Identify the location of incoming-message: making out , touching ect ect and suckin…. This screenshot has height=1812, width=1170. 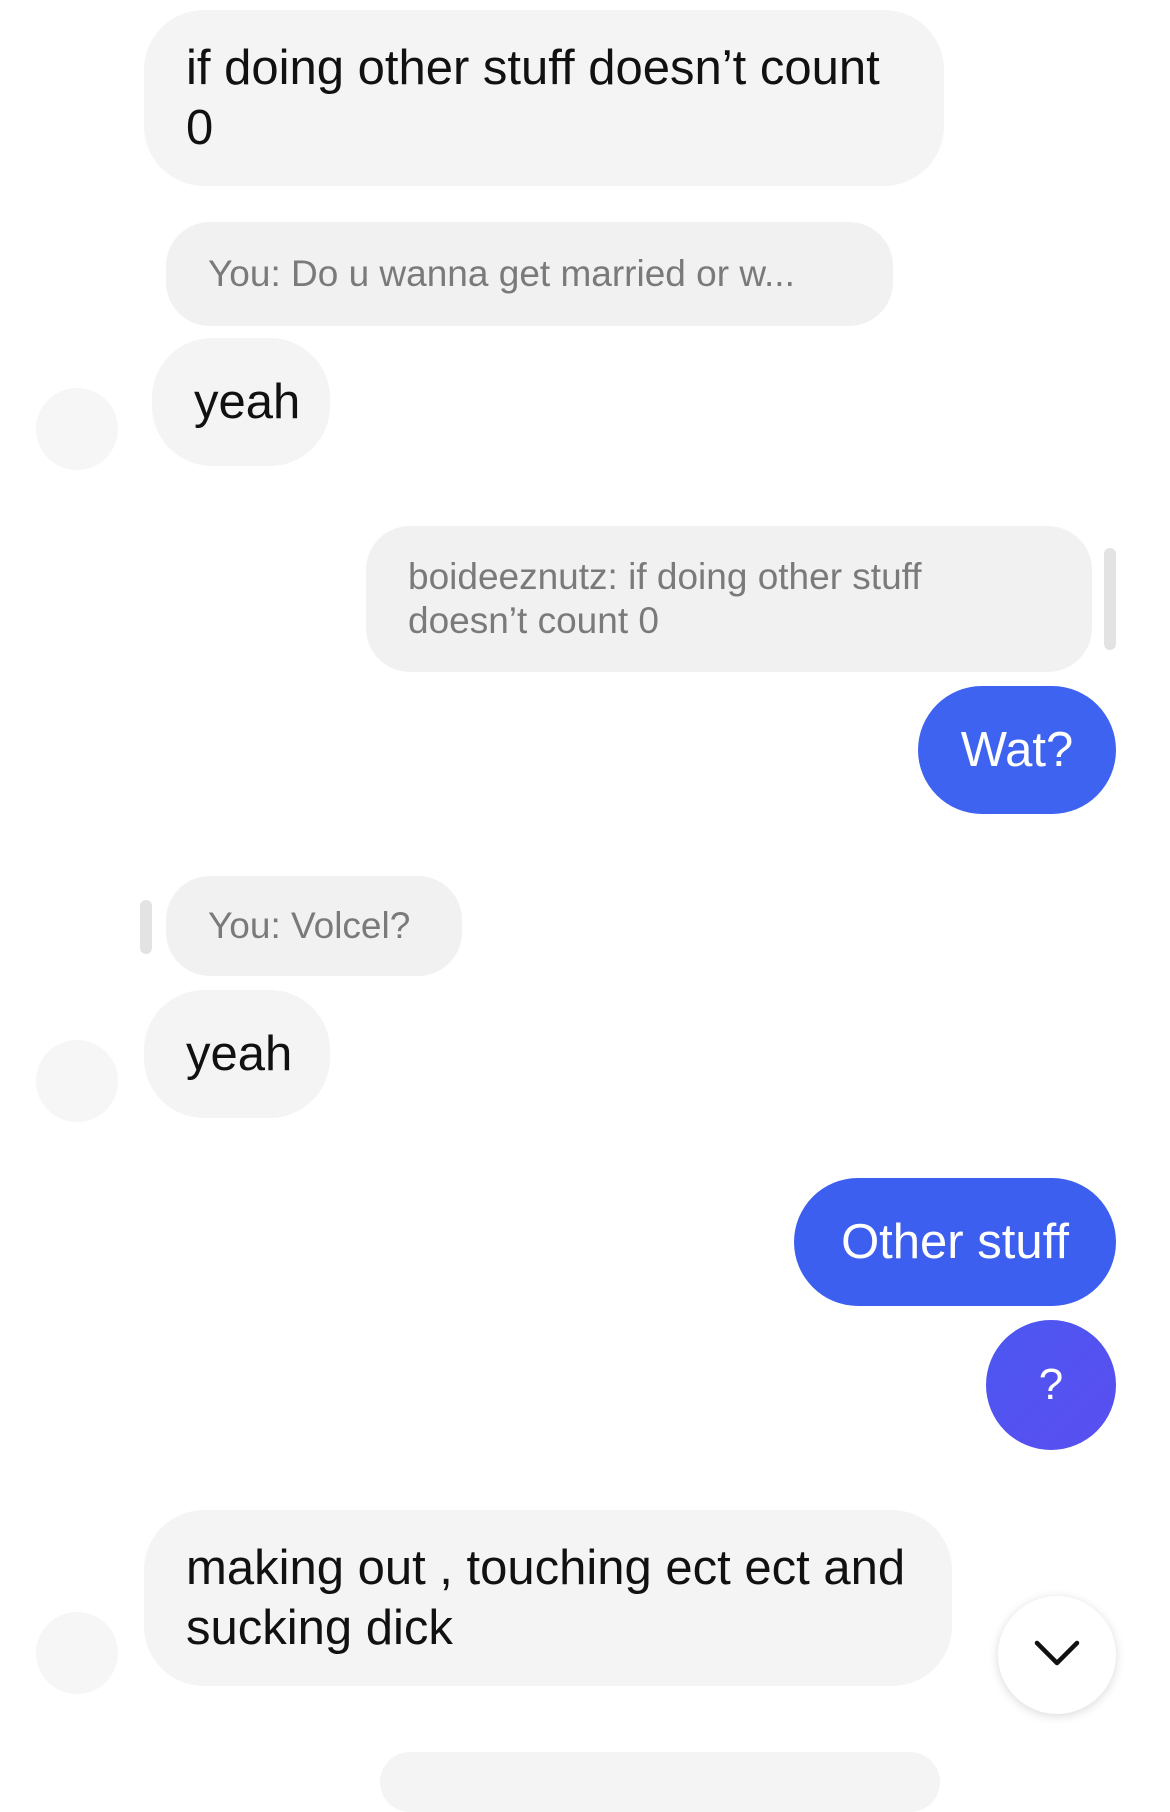
(548, 1598).